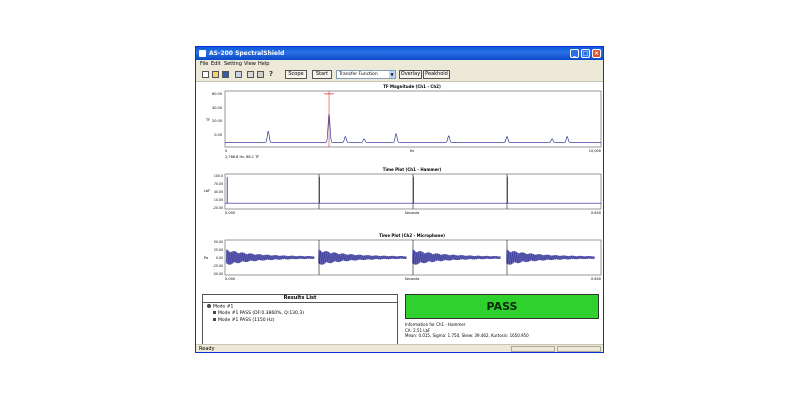 The width and height of the screenshot is (800, 400). Describe the element at coordinates (238, 74) in the screenshot. I see `copy-icon` at that location.